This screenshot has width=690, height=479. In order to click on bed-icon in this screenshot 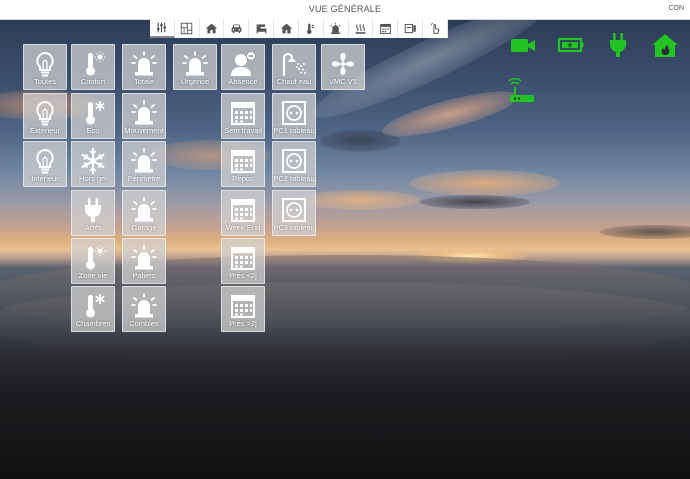, I will do `click(261, 29)`.